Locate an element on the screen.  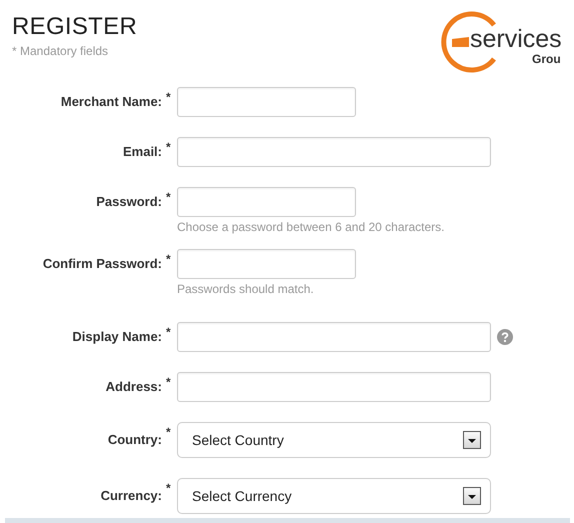
page-title: REGISTER is located at coordinates (75, 27).